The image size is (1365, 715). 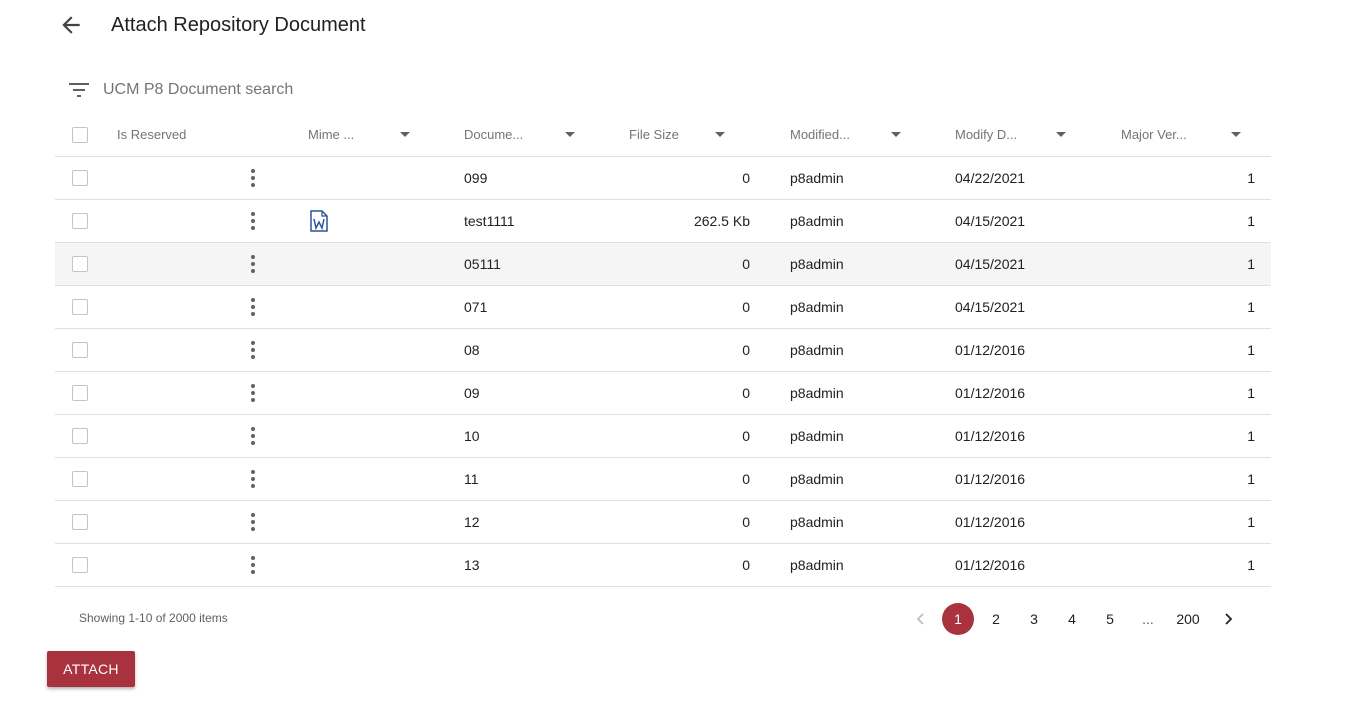 What do you see at coordinates (1188, 619) in the screenshot?
I see `page-button-200: 200` at bounding box center [1188, 619].